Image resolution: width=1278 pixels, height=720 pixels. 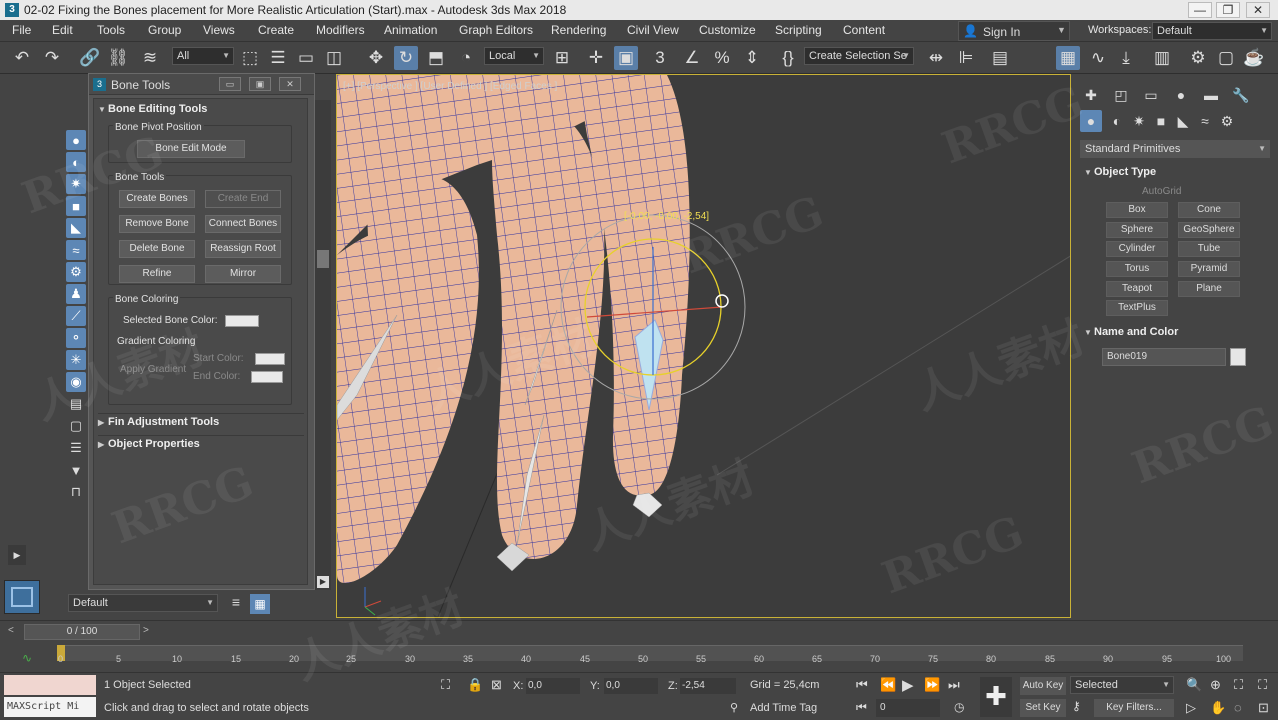 What do you see at coordinates (908, 708) in the screenshot?
I see `current-frame-field: 0` at bounding box center [908, 708].